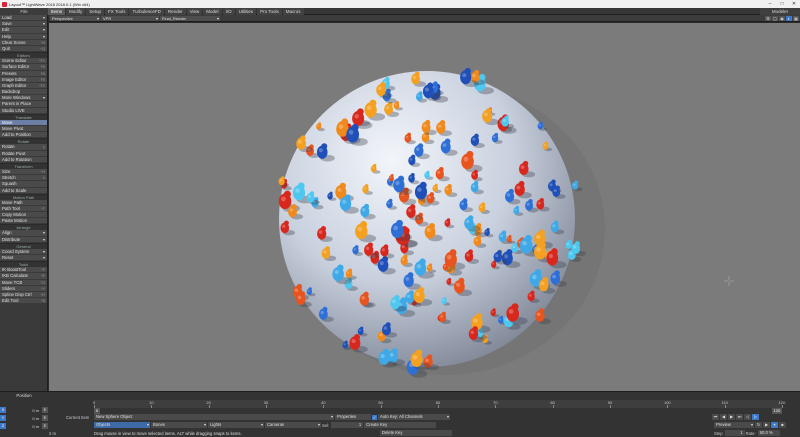 The image size is (800, 437). I want to click on render-mode-select: VPR, so click(130, 18).